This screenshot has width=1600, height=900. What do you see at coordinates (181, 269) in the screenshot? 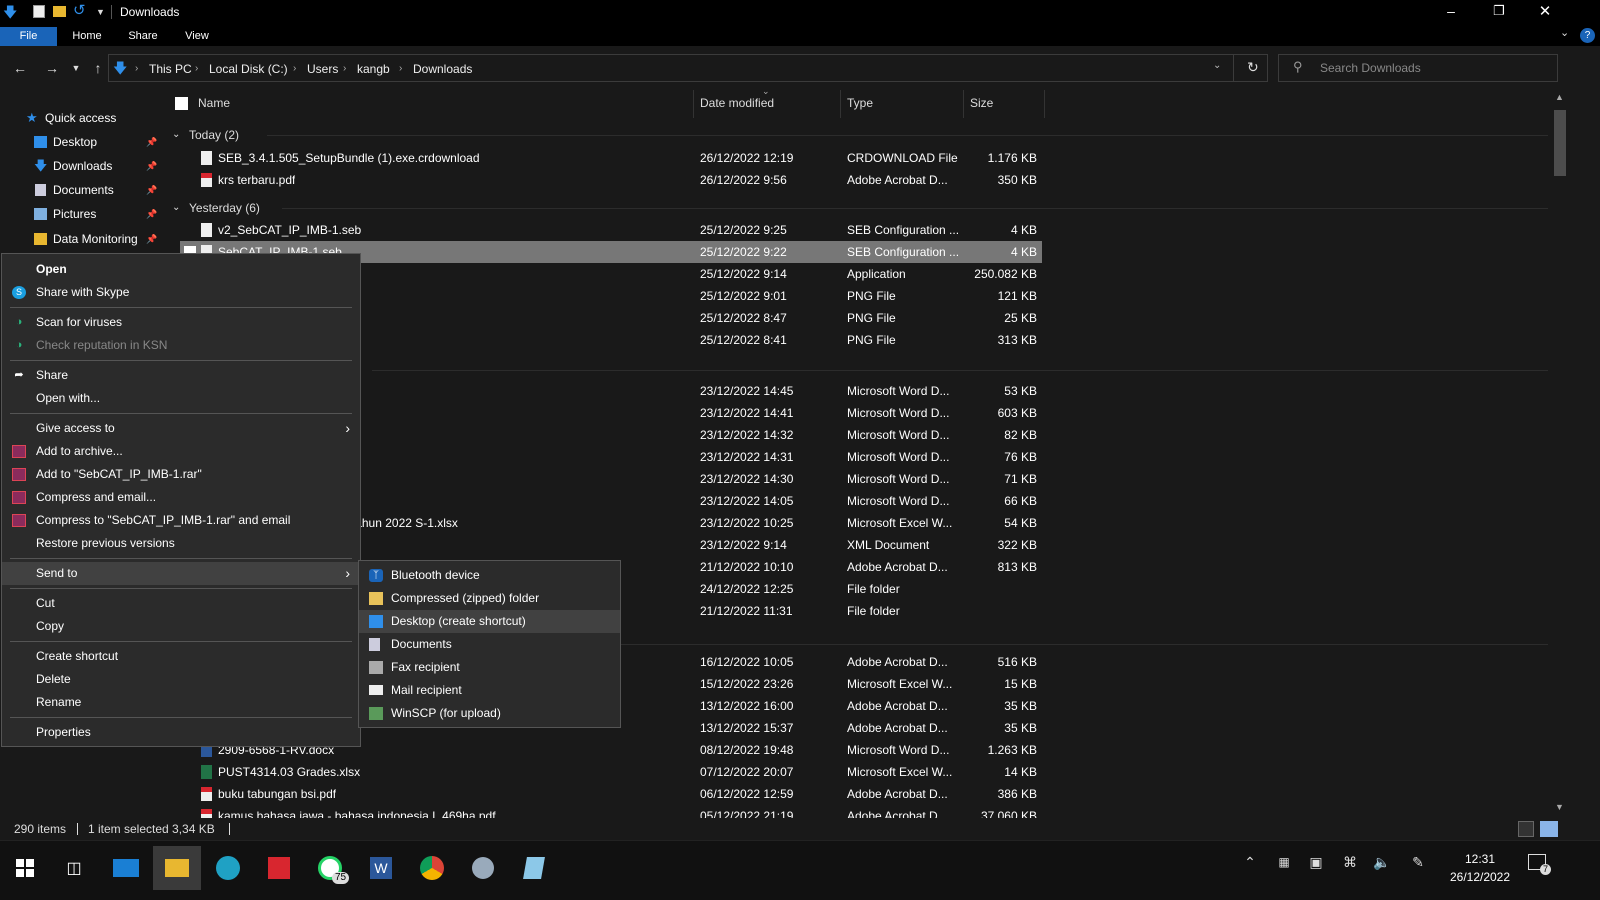
I see `menu-open: Open` at bounding box center [181, 269].